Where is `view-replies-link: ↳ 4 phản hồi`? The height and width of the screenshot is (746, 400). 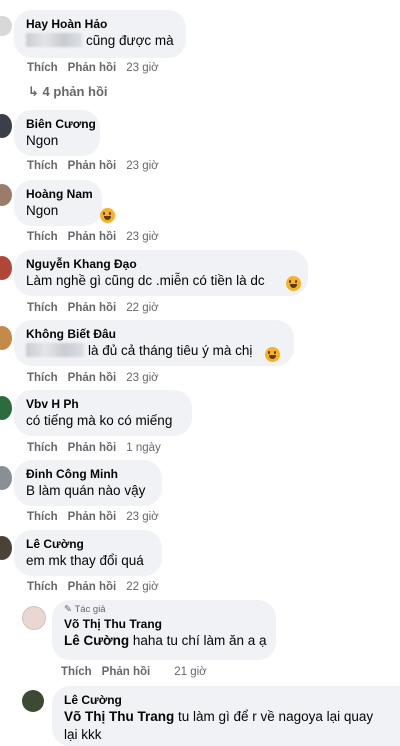
view-replies-link: ↳ 4 phản hồi is located at coordinates (68, 92).